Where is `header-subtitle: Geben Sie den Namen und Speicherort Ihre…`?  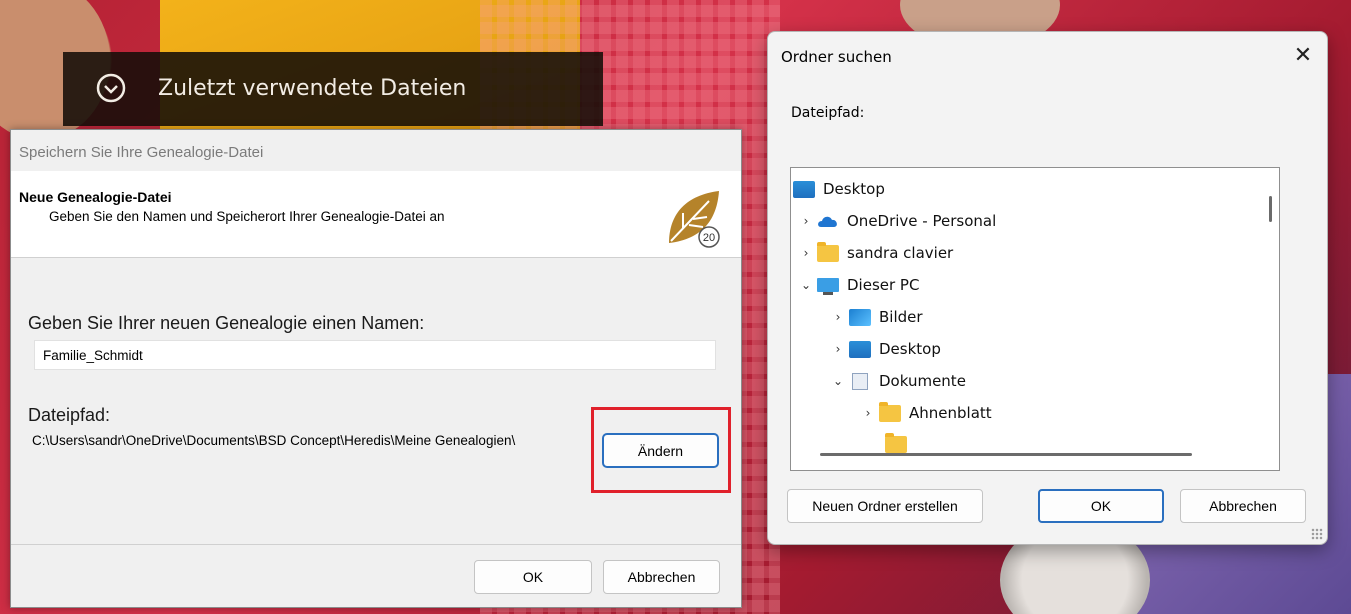 header-subtitle: Geben Sie den Namen und Speicherort Ihre… is located at coordinates (247, 216).